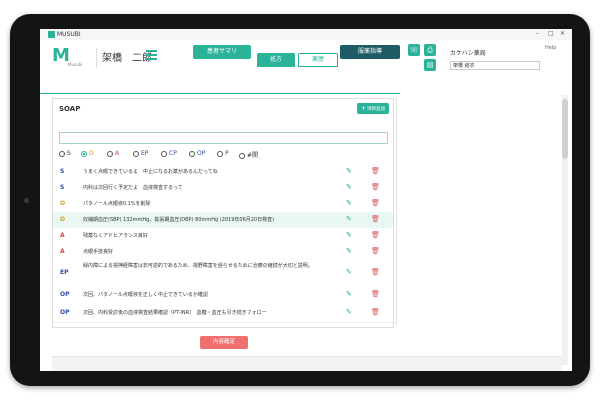  What do you see at coordinates (430, 65) in the screenshot?
I see `document-icon: ▤` at bounding box center [430, 65].